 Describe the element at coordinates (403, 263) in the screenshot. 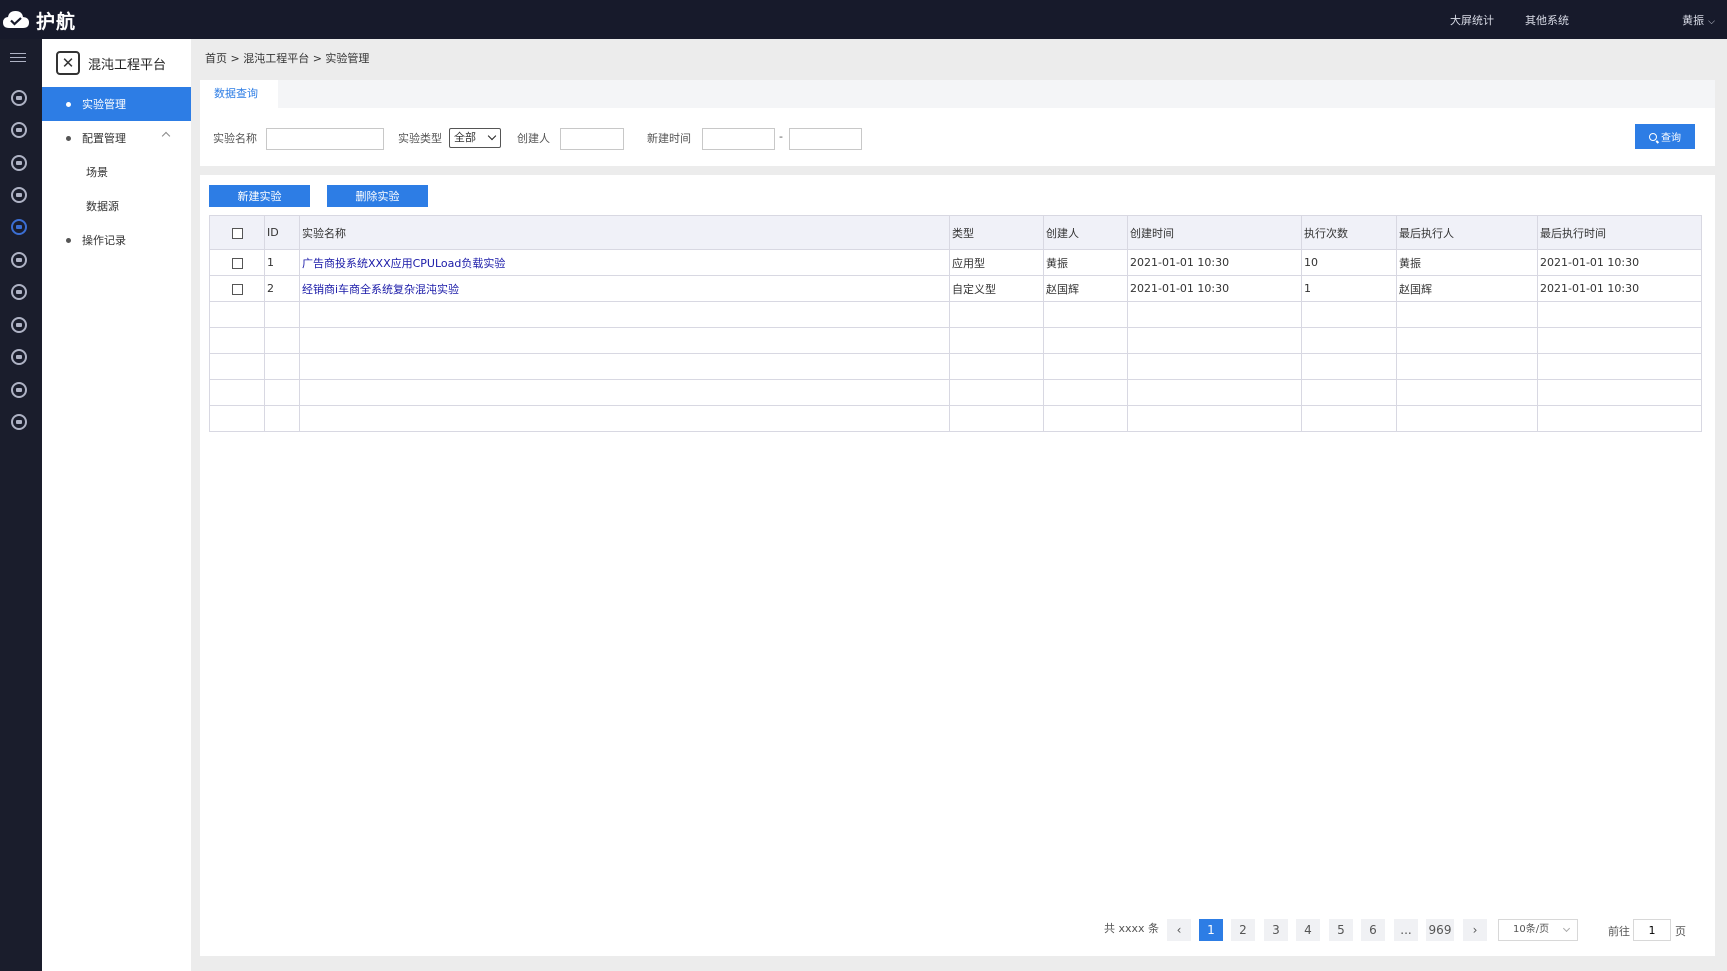

I see `experiment-name-link: 广告商投系统XXX应用CPULoad负载实验` at that location.